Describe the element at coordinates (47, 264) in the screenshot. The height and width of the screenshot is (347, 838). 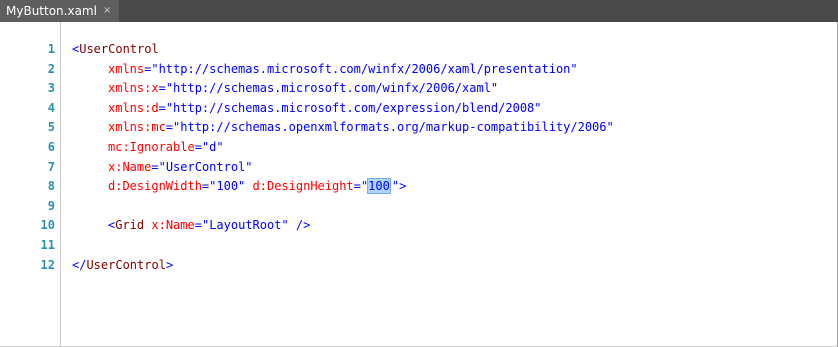
I see `line-number: 12` at that location.